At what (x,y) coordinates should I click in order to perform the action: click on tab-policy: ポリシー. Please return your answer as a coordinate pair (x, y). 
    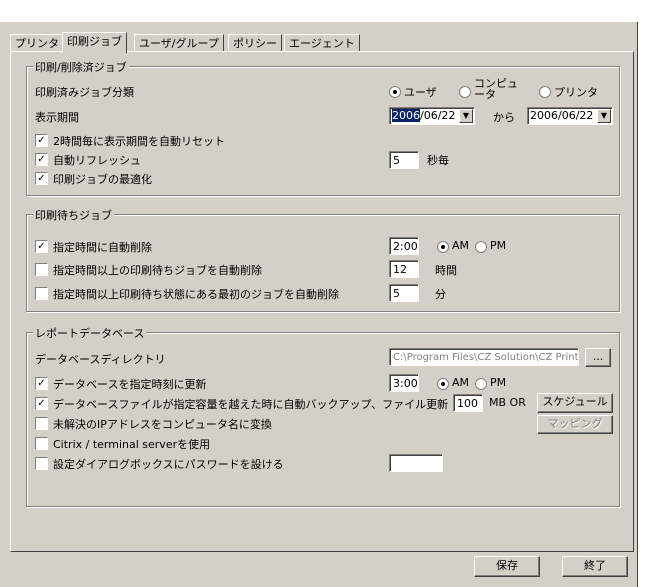
    Looking at the image, I should click on (255, 43).